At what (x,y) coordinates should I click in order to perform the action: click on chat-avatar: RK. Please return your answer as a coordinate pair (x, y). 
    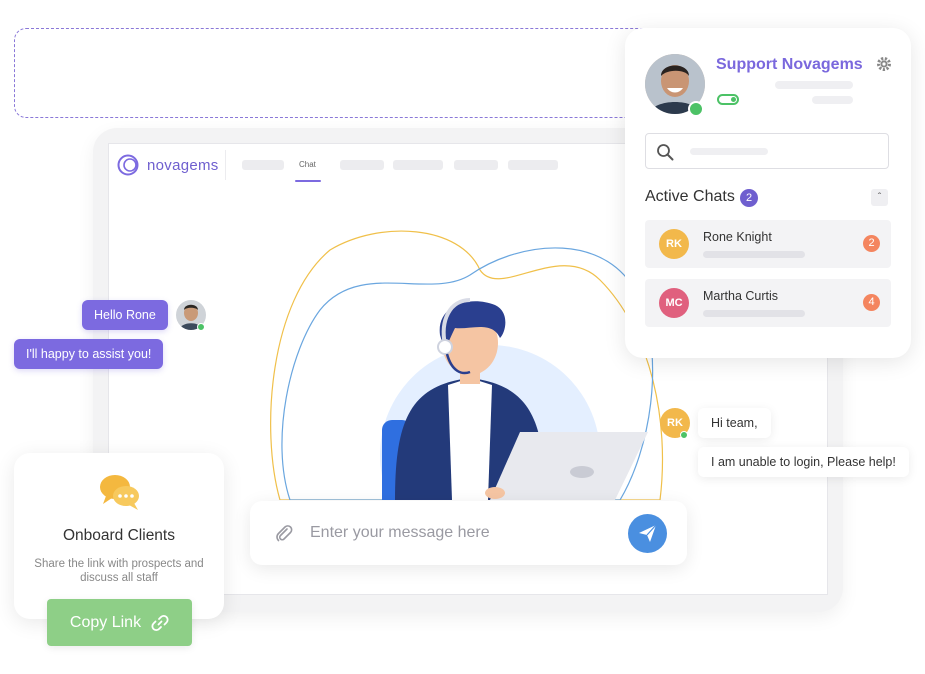
    Looking at the image, I should click on (674, 244).